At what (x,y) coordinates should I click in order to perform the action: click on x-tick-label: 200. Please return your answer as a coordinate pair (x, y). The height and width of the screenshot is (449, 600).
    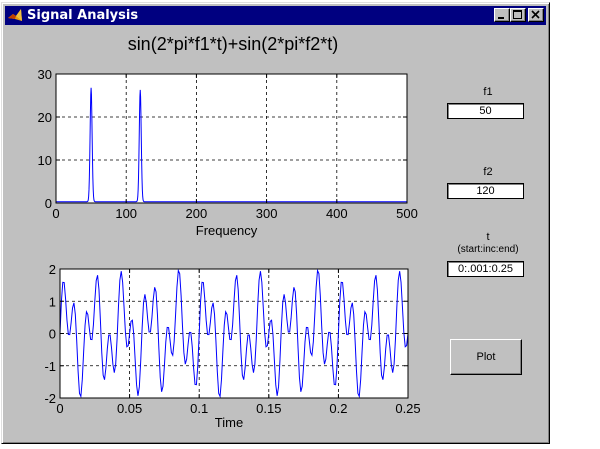
    Looking at the image, I should click on (197, 213).